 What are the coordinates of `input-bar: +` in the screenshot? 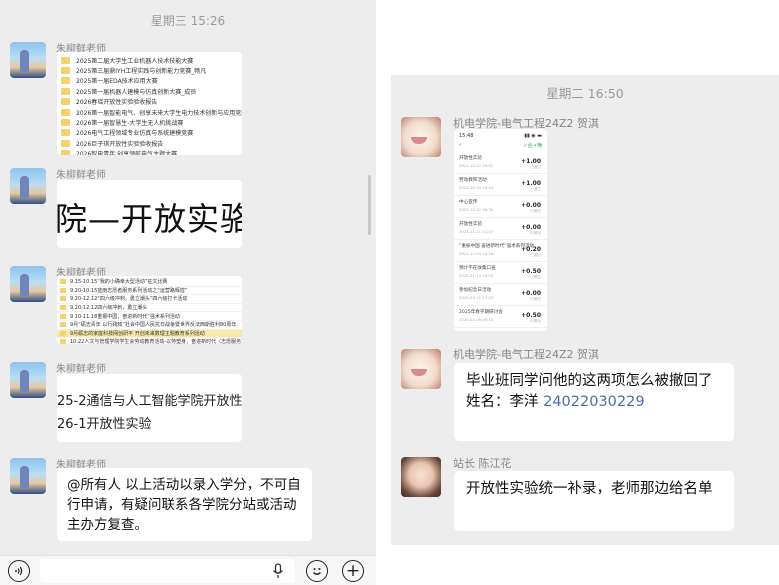 It's located at (188, 570).